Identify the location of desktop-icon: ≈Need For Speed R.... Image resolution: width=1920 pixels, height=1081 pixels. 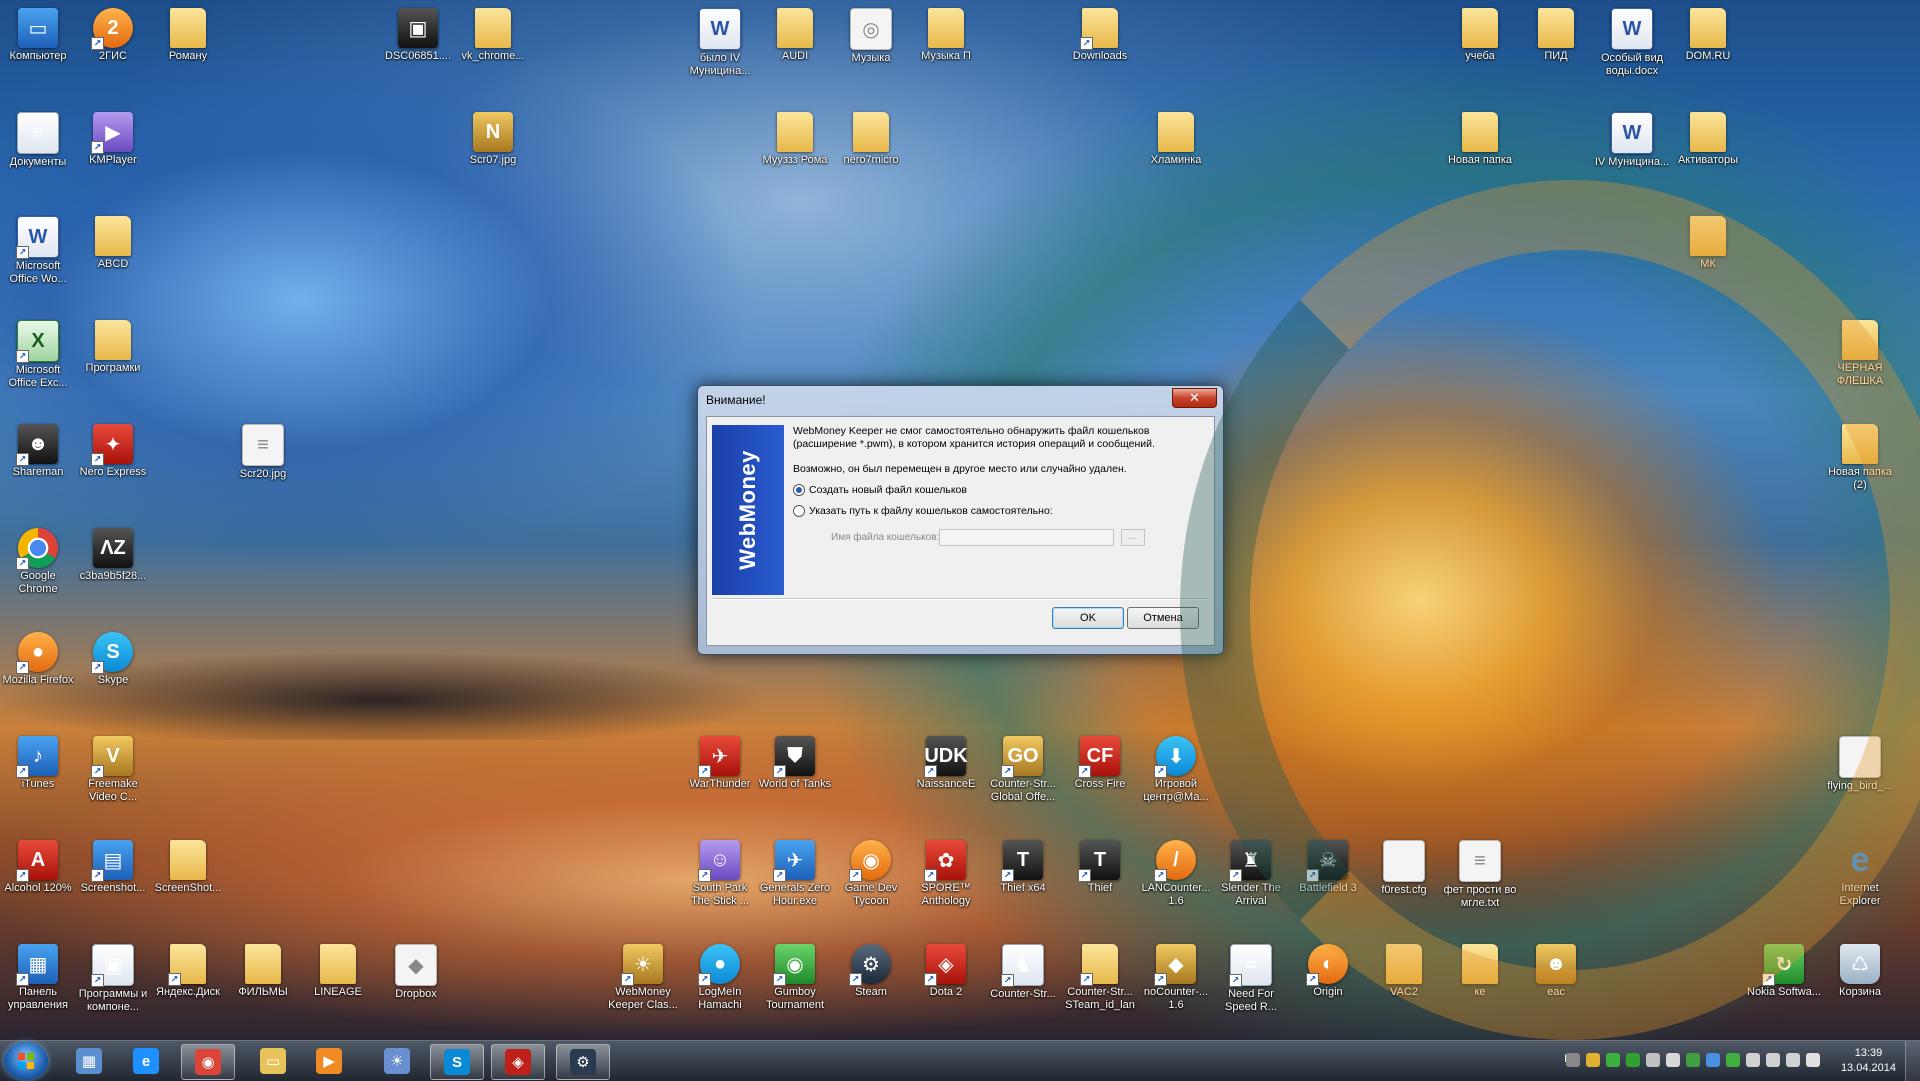
(1251, 979).